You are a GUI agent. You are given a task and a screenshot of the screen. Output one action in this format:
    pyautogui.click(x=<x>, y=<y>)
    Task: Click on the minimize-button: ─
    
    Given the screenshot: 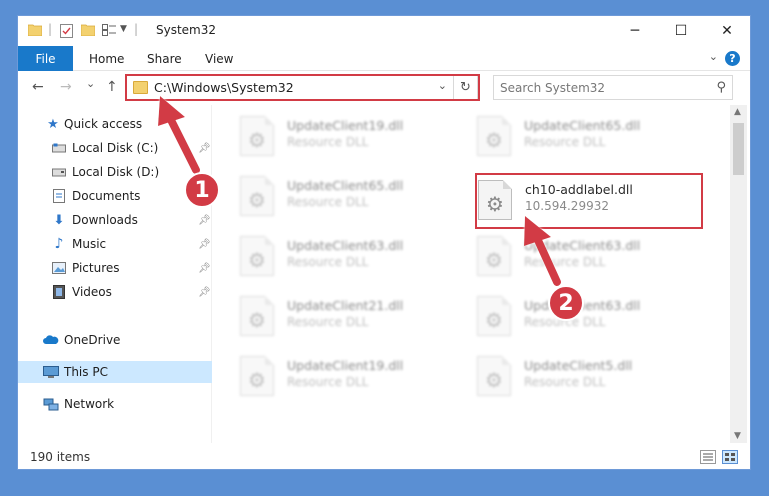 What is the action you would take?
    pyautogui.click(x=635, y=31)
    